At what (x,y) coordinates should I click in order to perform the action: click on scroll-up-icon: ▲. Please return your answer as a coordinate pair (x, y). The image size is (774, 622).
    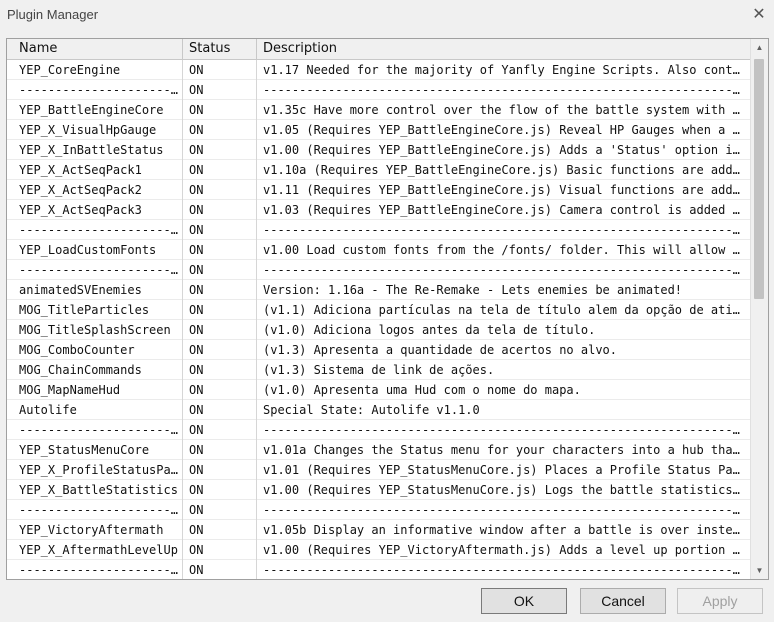
    Looking at the image, I should click on (759, 47).